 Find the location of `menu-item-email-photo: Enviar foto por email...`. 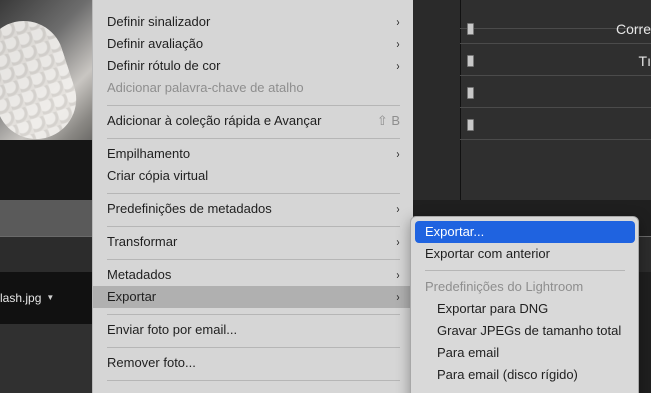

menu-item-email-photo: Enviar foto por email... is located at coordinates (253, 330).